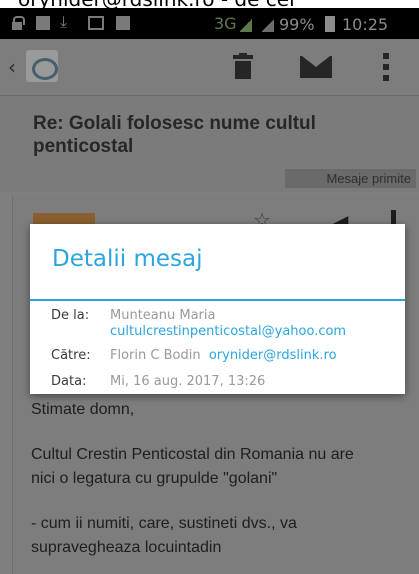 The height and width of the screenshot is (574, 419). I want to click on signal-secondary-icon, so click(268, 25).